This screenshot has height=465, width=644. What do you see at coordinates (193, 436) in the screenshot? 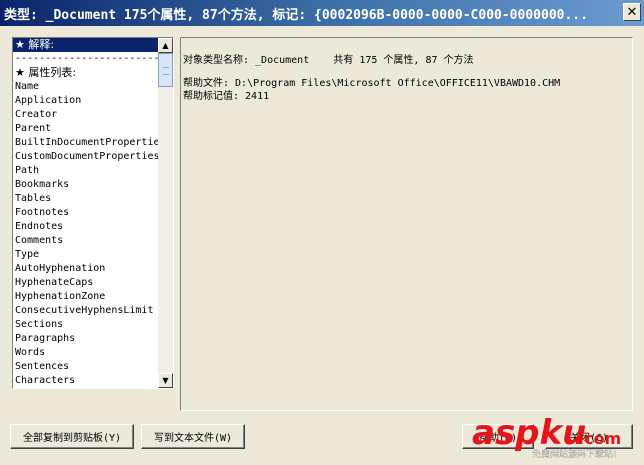
I see `write-file-button: 写到文本文件(W)` at bounding box center [193, 436].